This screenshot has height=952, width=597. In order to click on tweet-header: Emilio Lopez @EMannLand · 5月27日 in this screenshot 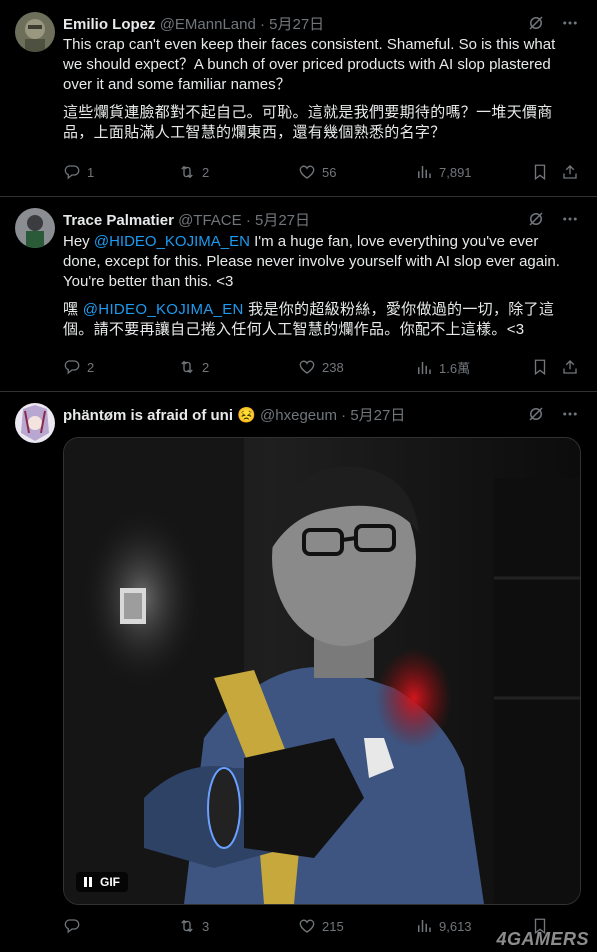, I will do `click(193, 23)`.